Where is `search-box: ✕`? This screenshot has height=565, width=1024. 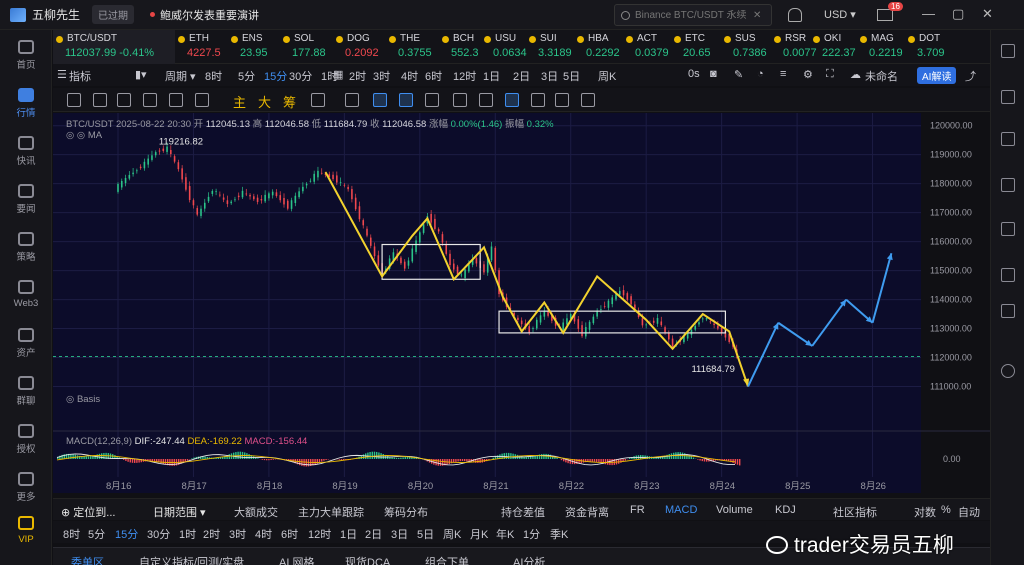
search-box: ✕ is located at coordinates (693, 15).